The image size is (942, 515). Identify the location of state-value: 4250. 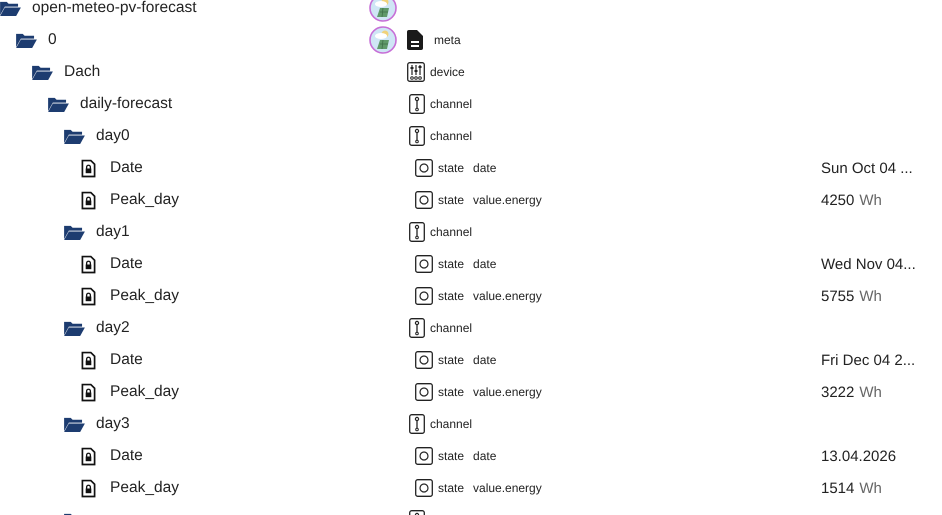
(837, 200).